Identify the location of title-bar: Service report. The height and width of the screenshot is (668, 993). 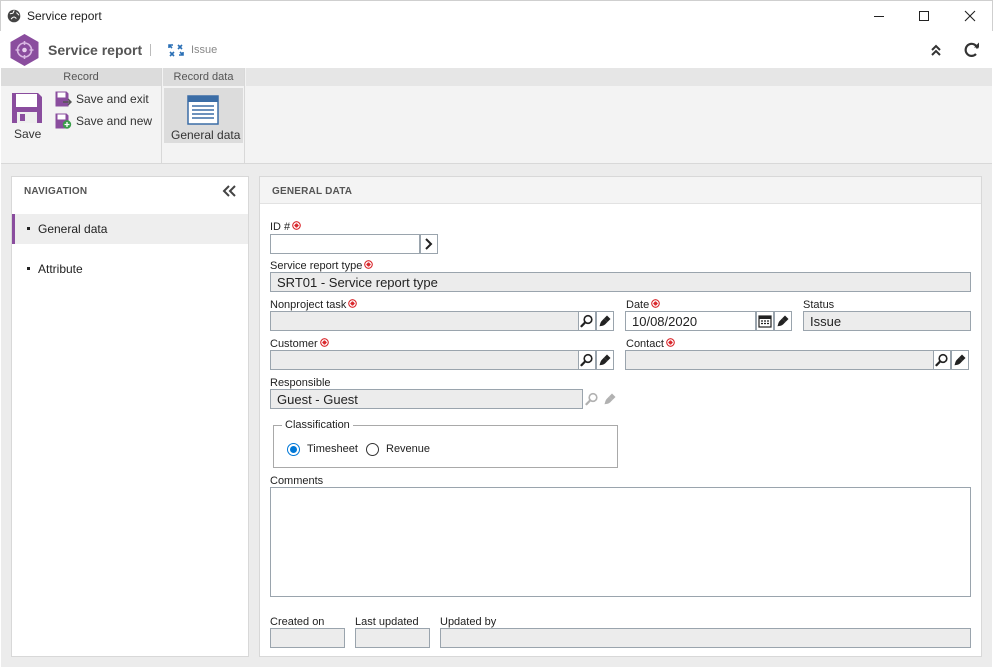
(496, 15).